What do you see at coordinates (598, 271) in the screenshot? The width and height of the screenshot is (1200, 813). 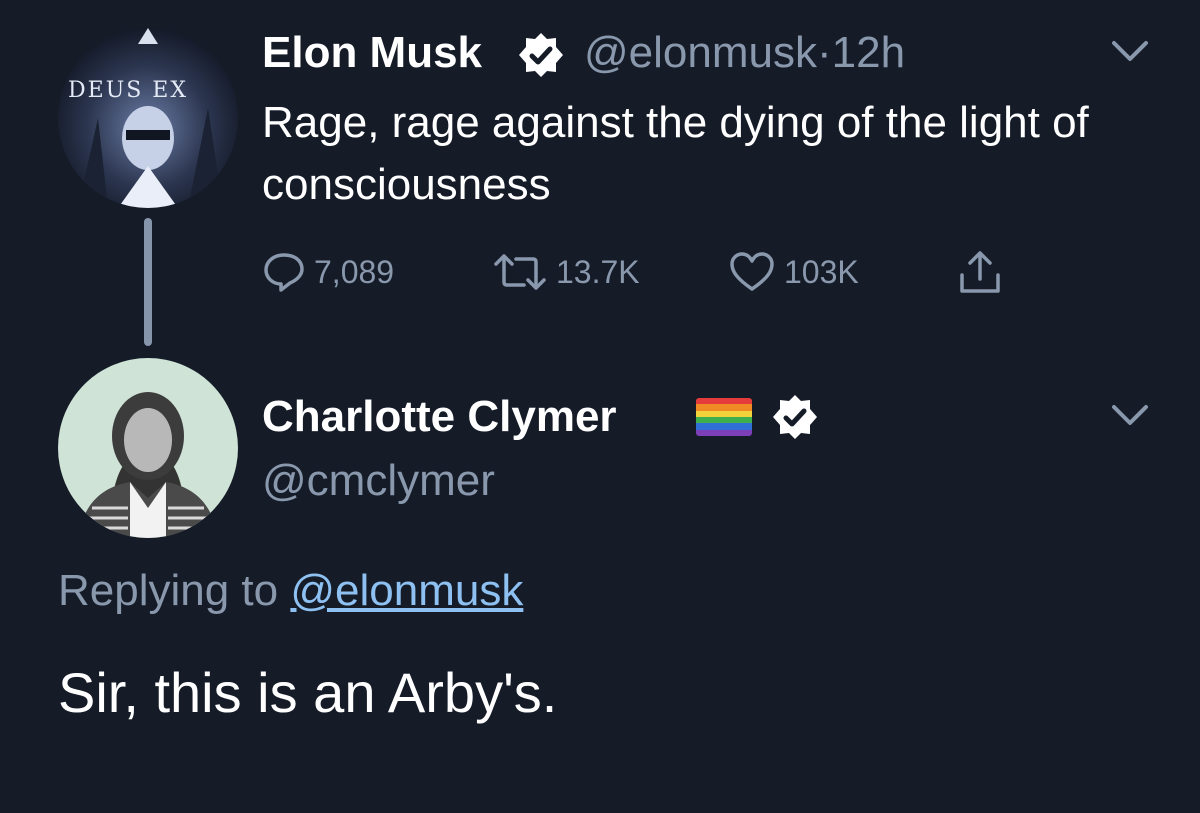 I see `retweet-count: 13.7K` at bounding box center [598, 271].